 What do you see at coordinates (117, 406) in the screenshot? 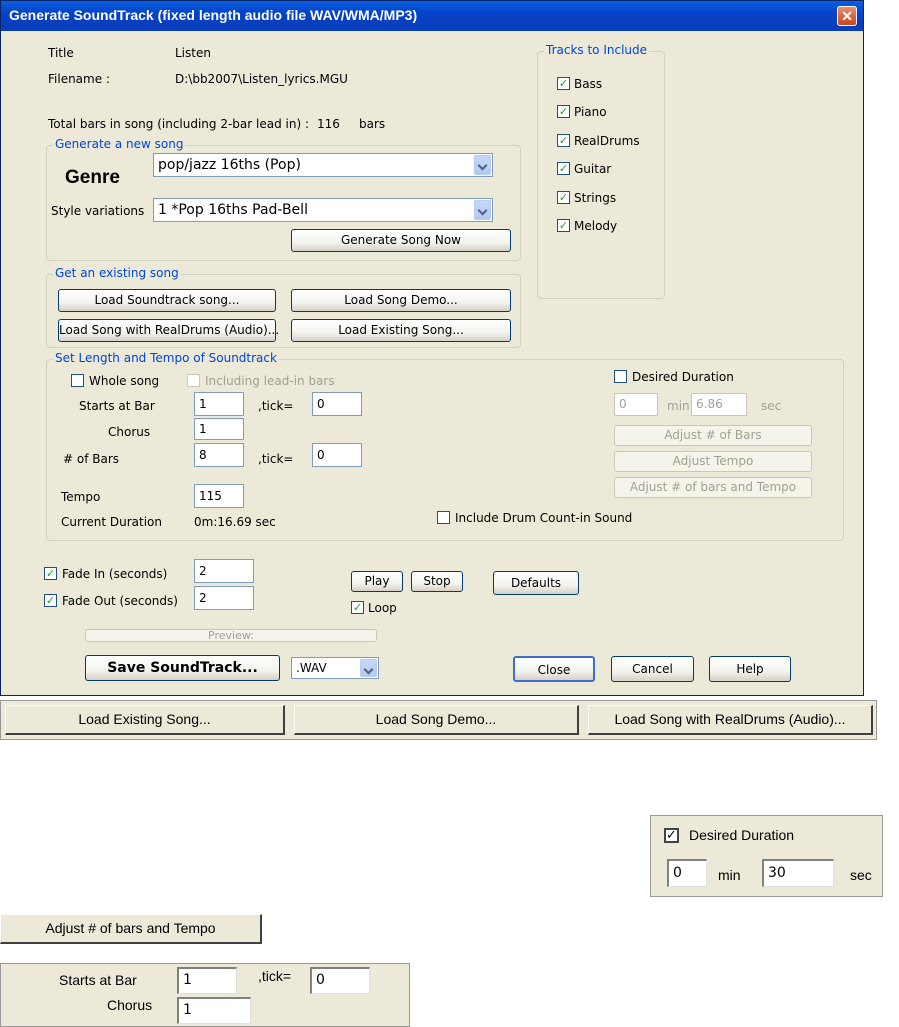
I see `starts-at-bar-label: Starts at Bar` at bounding box center [117, 406].